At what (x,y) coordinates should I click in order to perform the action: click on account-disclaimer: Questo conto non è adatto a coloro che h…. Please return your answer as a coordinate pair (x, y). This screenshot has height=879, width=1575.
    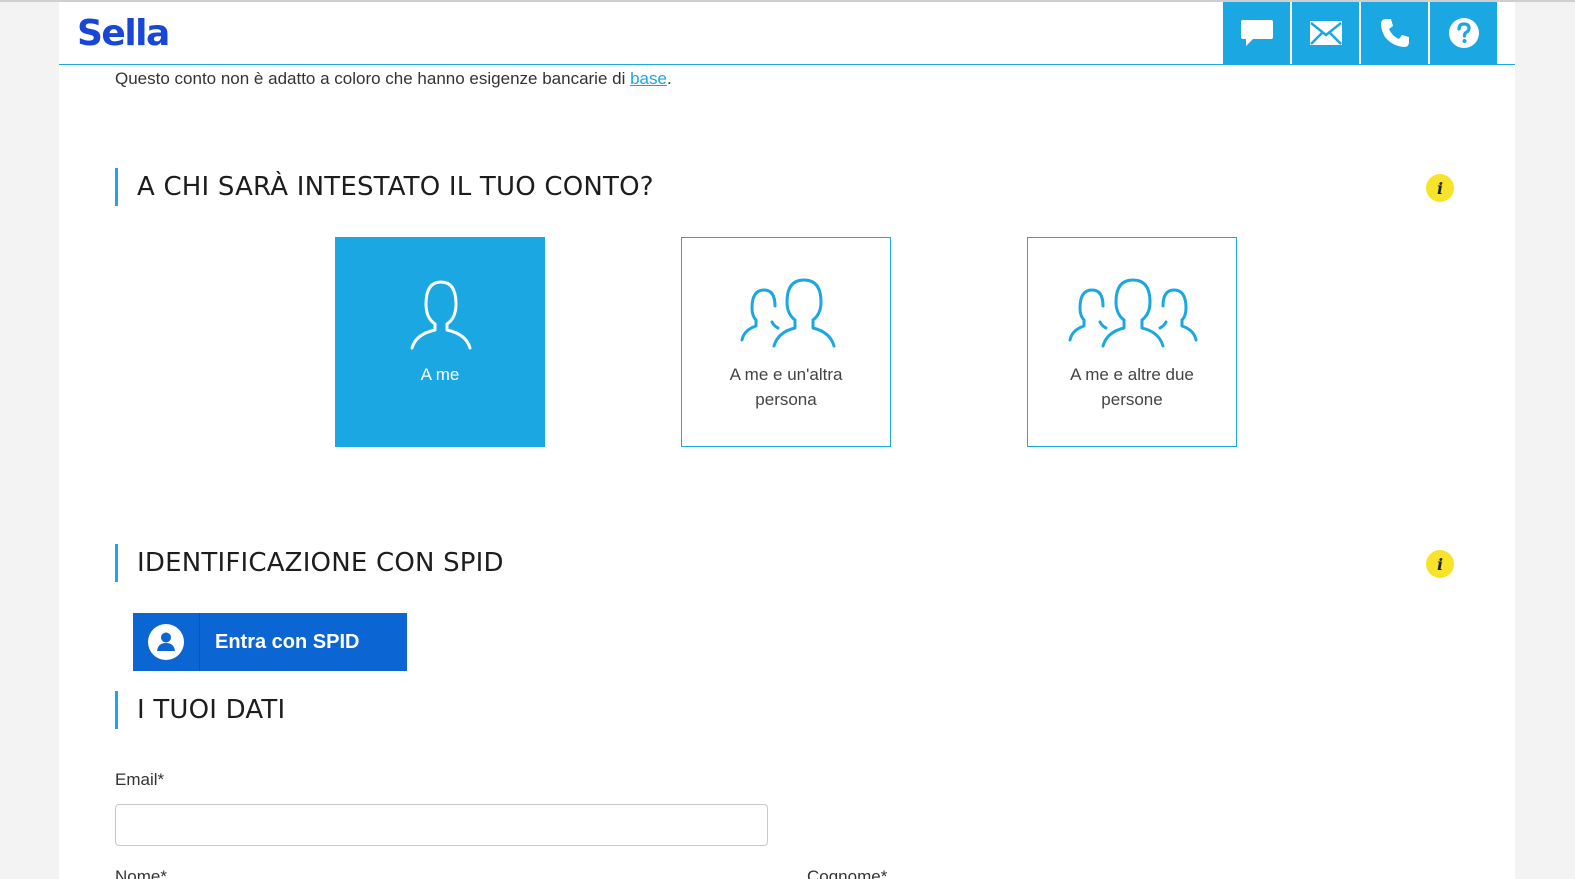
    Looking at the image, I should click on (393, 79).